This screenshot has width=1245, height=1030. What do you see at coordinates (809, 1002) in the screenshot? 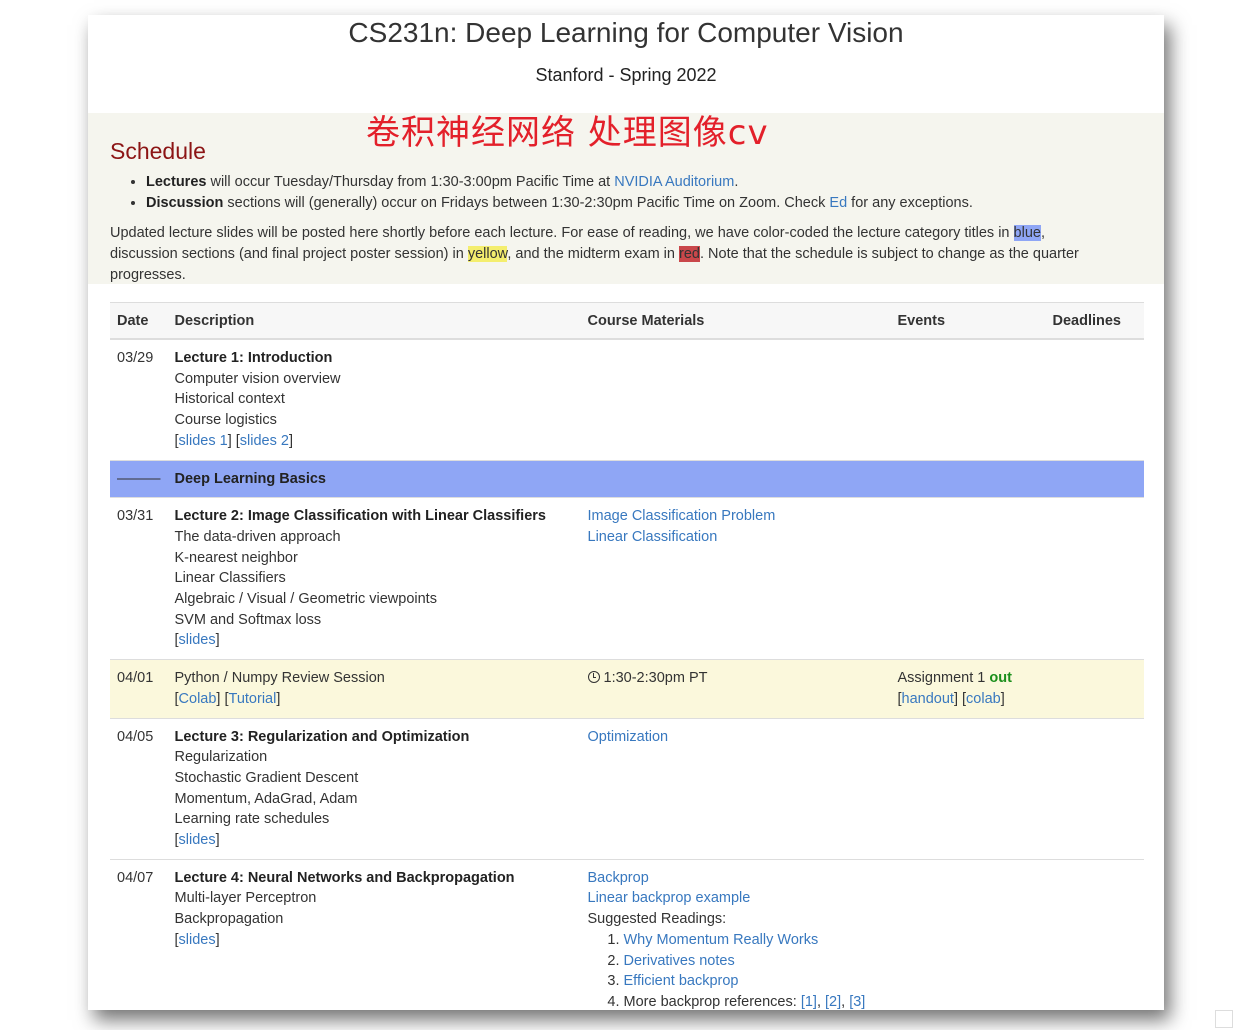
I see `ref-link: [1]` at bounding box center [809, 1002].